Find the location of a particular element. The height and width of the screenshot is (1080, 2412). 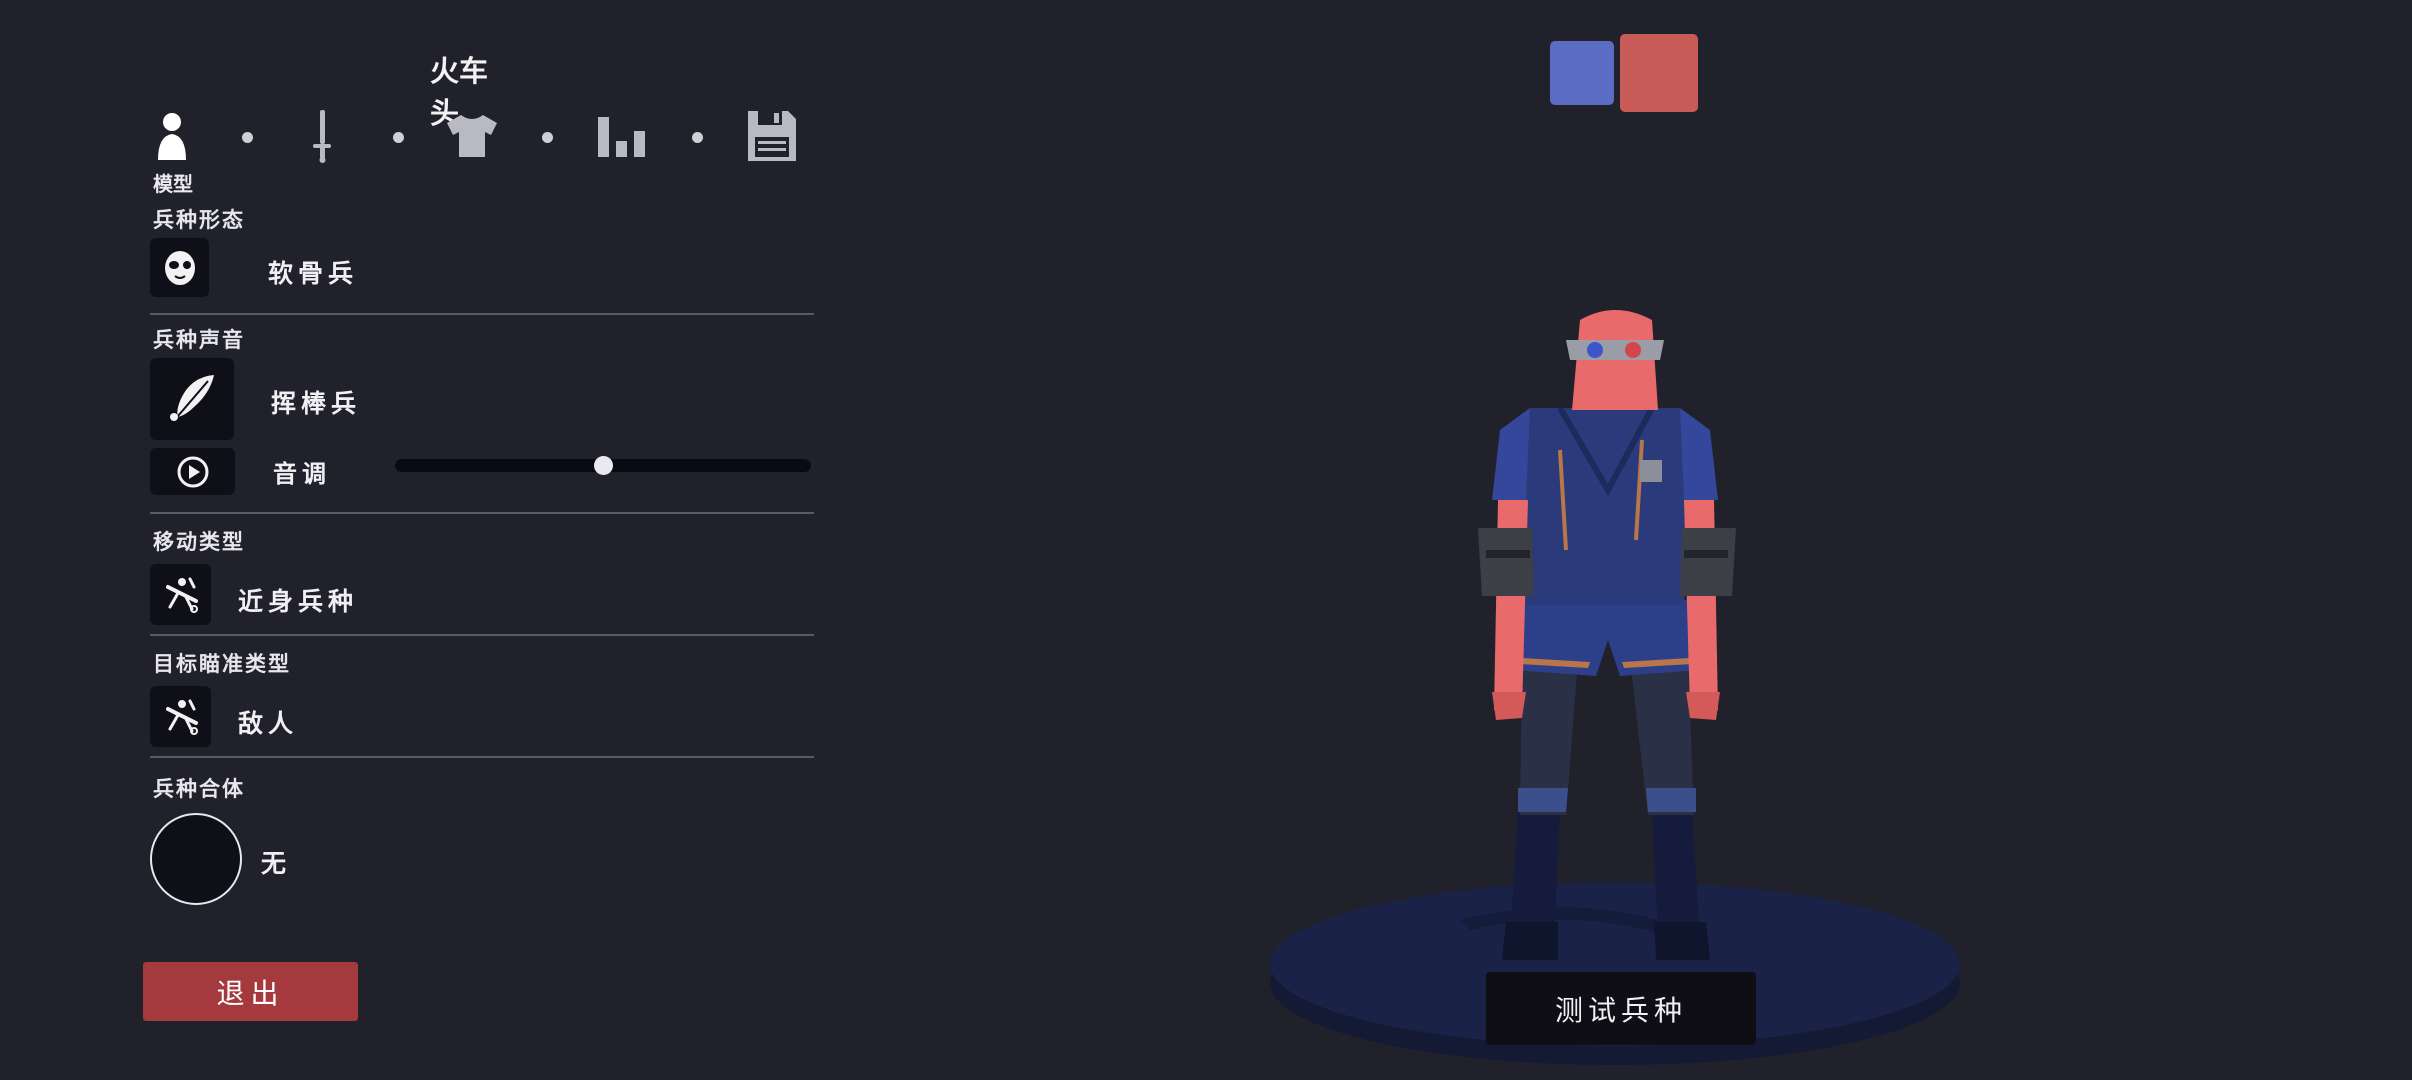

mask-face-icon is located at coordinates (179, 267).